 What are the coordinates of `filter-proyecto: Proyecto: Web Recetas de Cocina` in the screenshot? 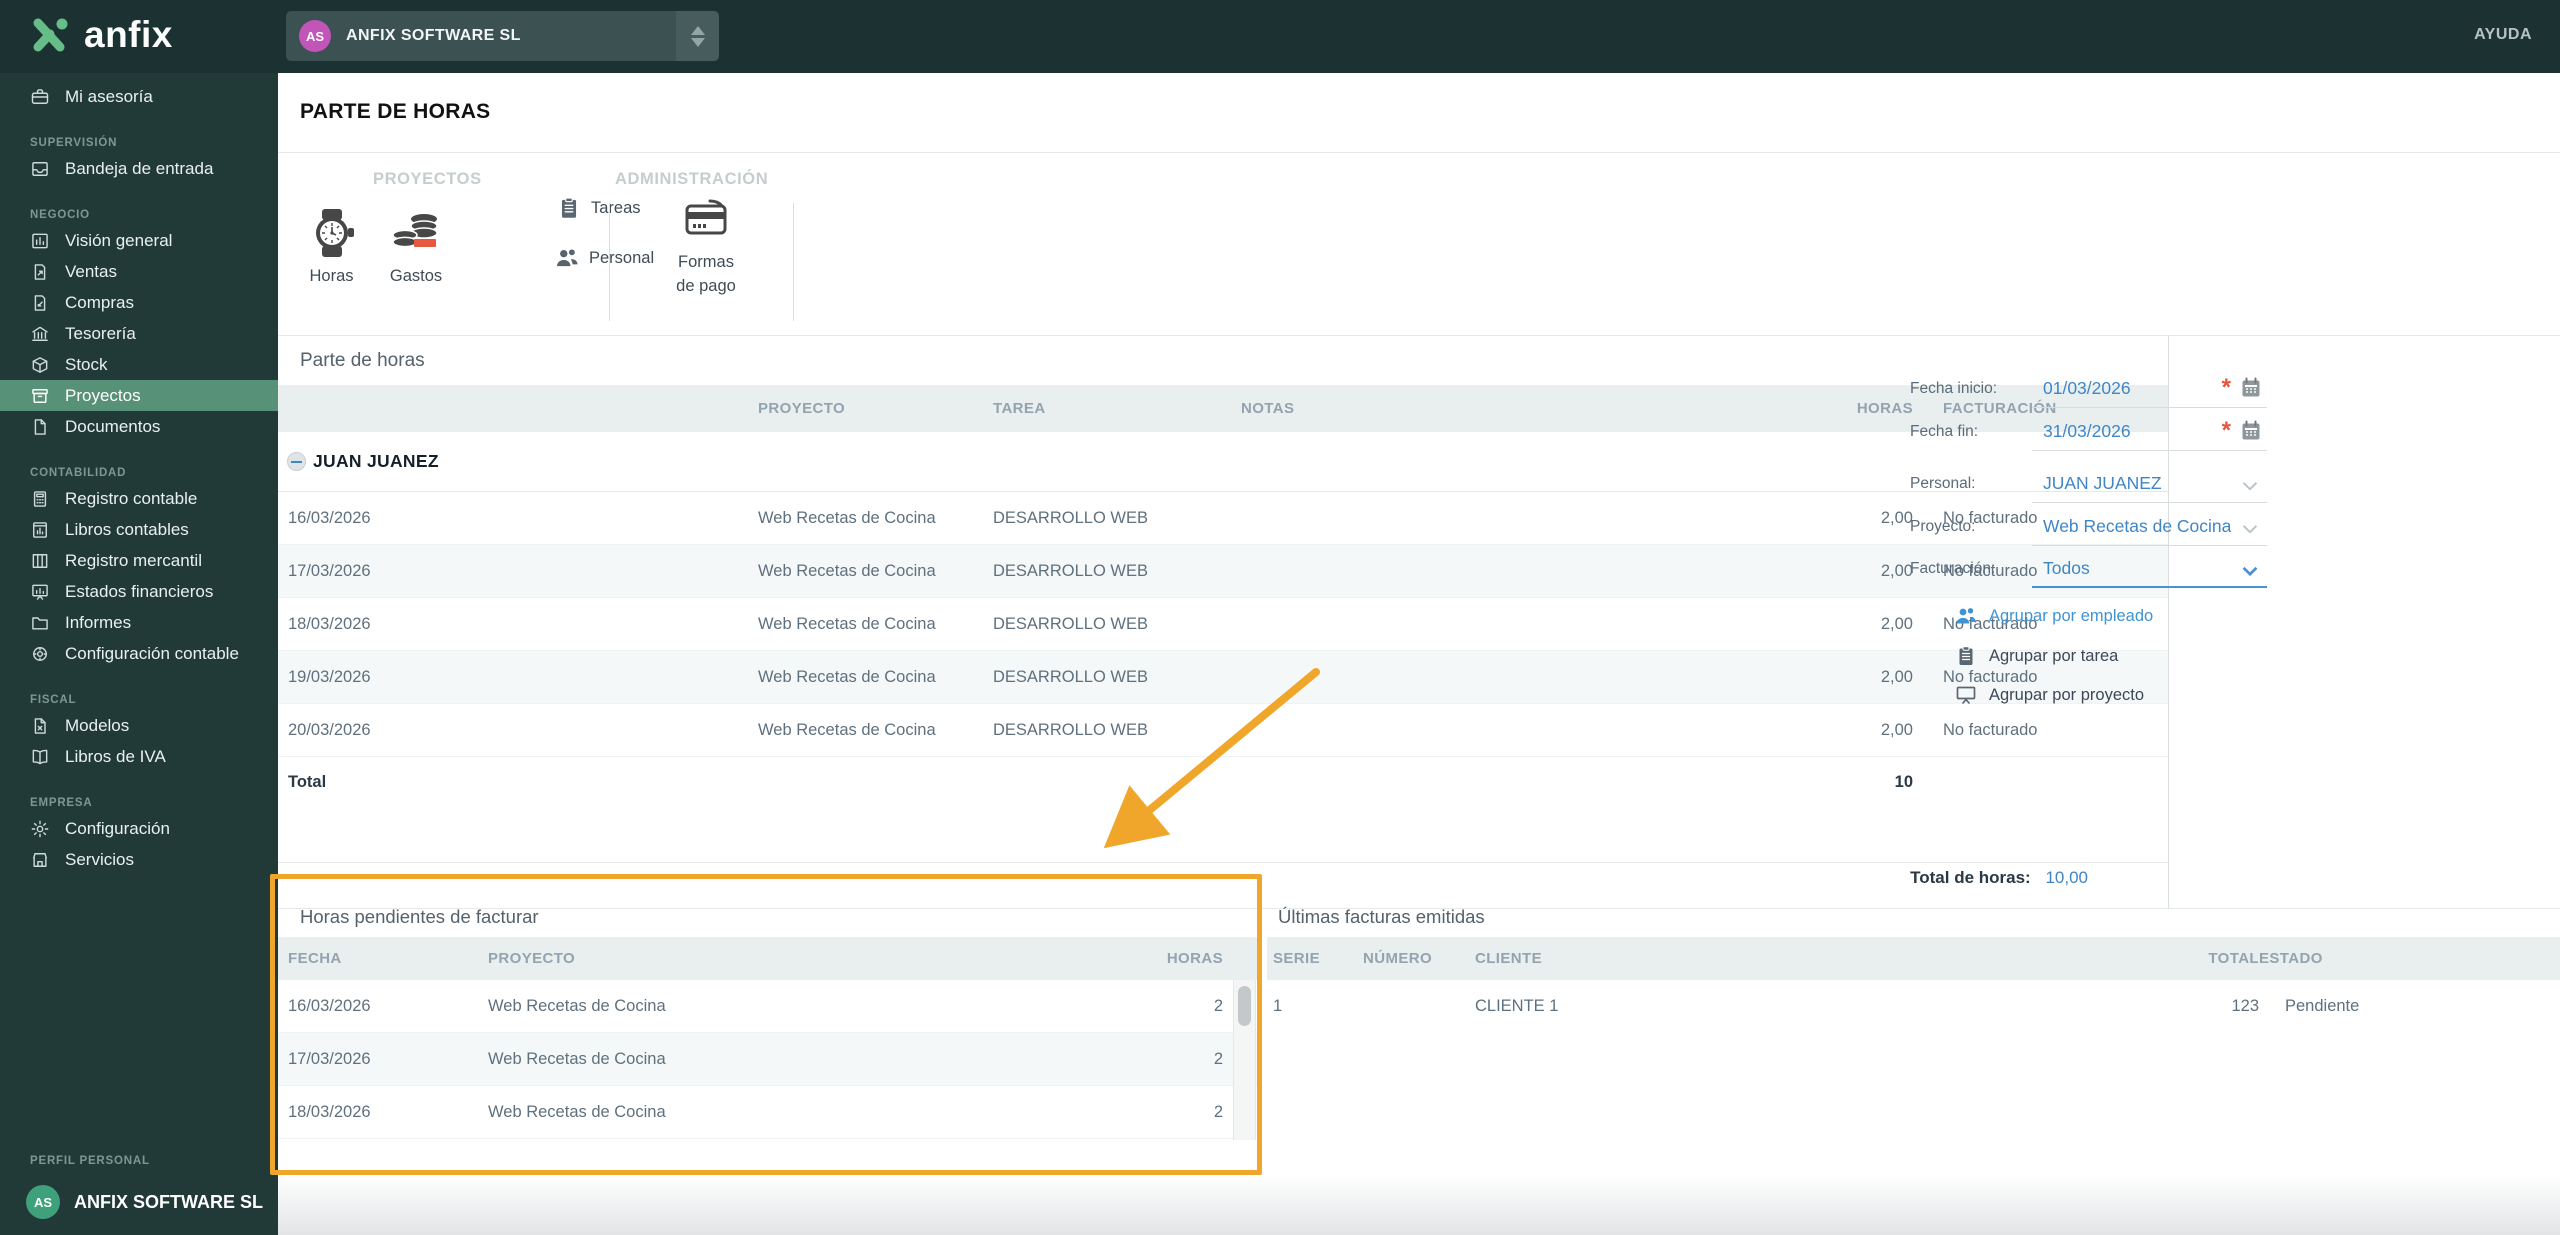 It's located at (2230, 528).